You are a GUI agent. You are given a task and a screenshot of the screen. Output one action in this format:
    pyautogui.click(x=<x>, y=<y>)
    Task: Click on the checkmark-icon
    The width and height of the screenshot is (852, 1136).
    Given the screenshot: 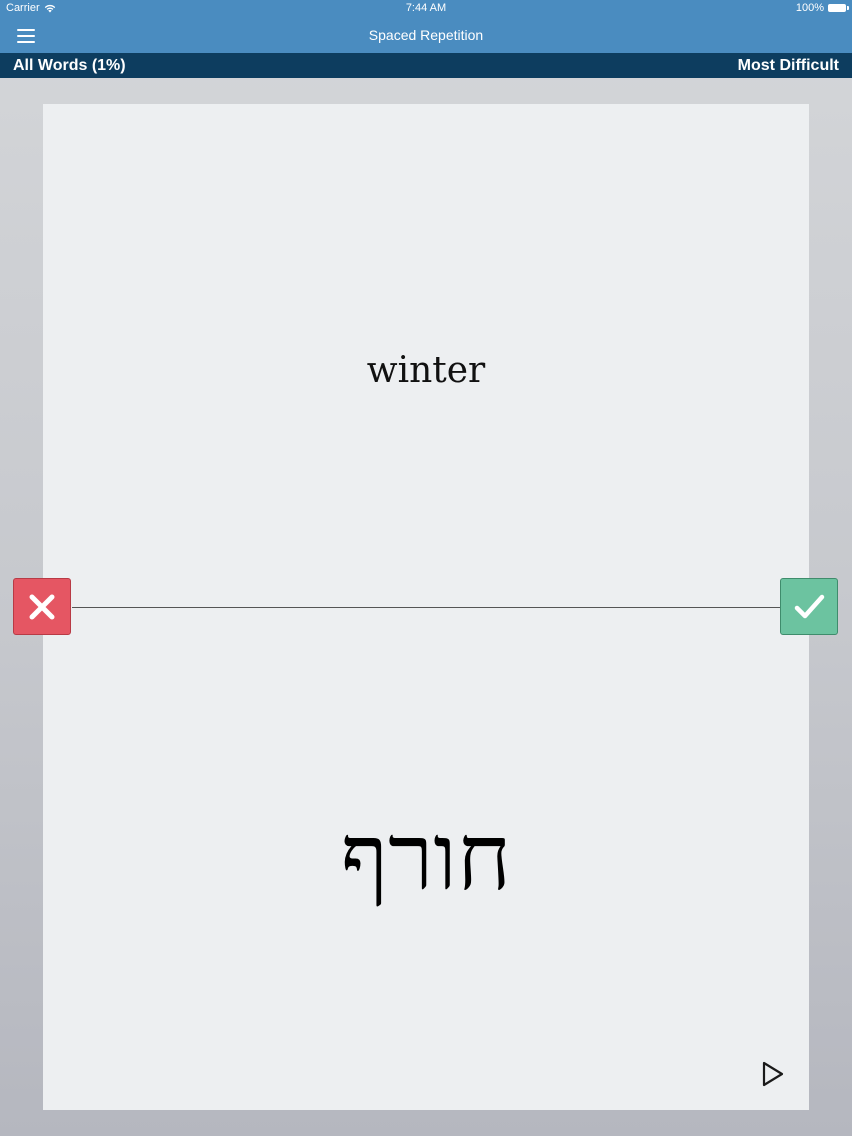 What is the action you would take?
    pyautogui.click(x=809, y=606)
    